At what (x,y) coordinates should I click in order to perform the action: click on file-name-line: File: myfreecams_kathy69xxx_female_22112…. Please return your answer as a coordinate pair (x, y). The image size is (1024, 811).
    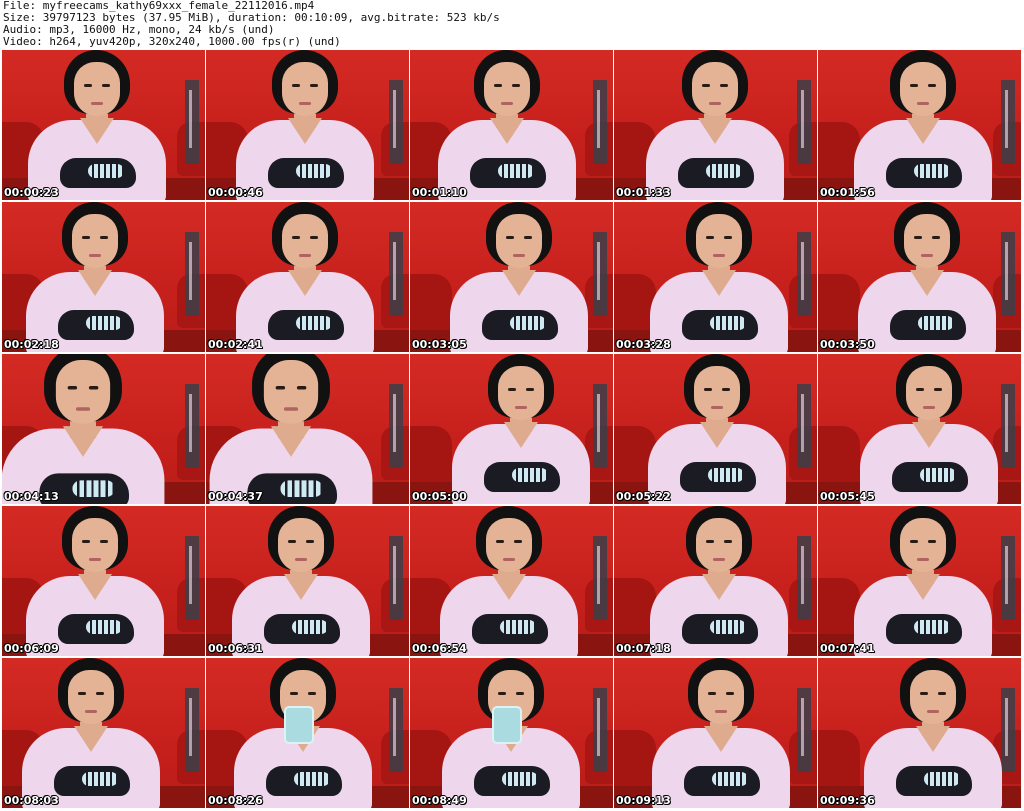
    Looking at the image, I should click on (159, 6).